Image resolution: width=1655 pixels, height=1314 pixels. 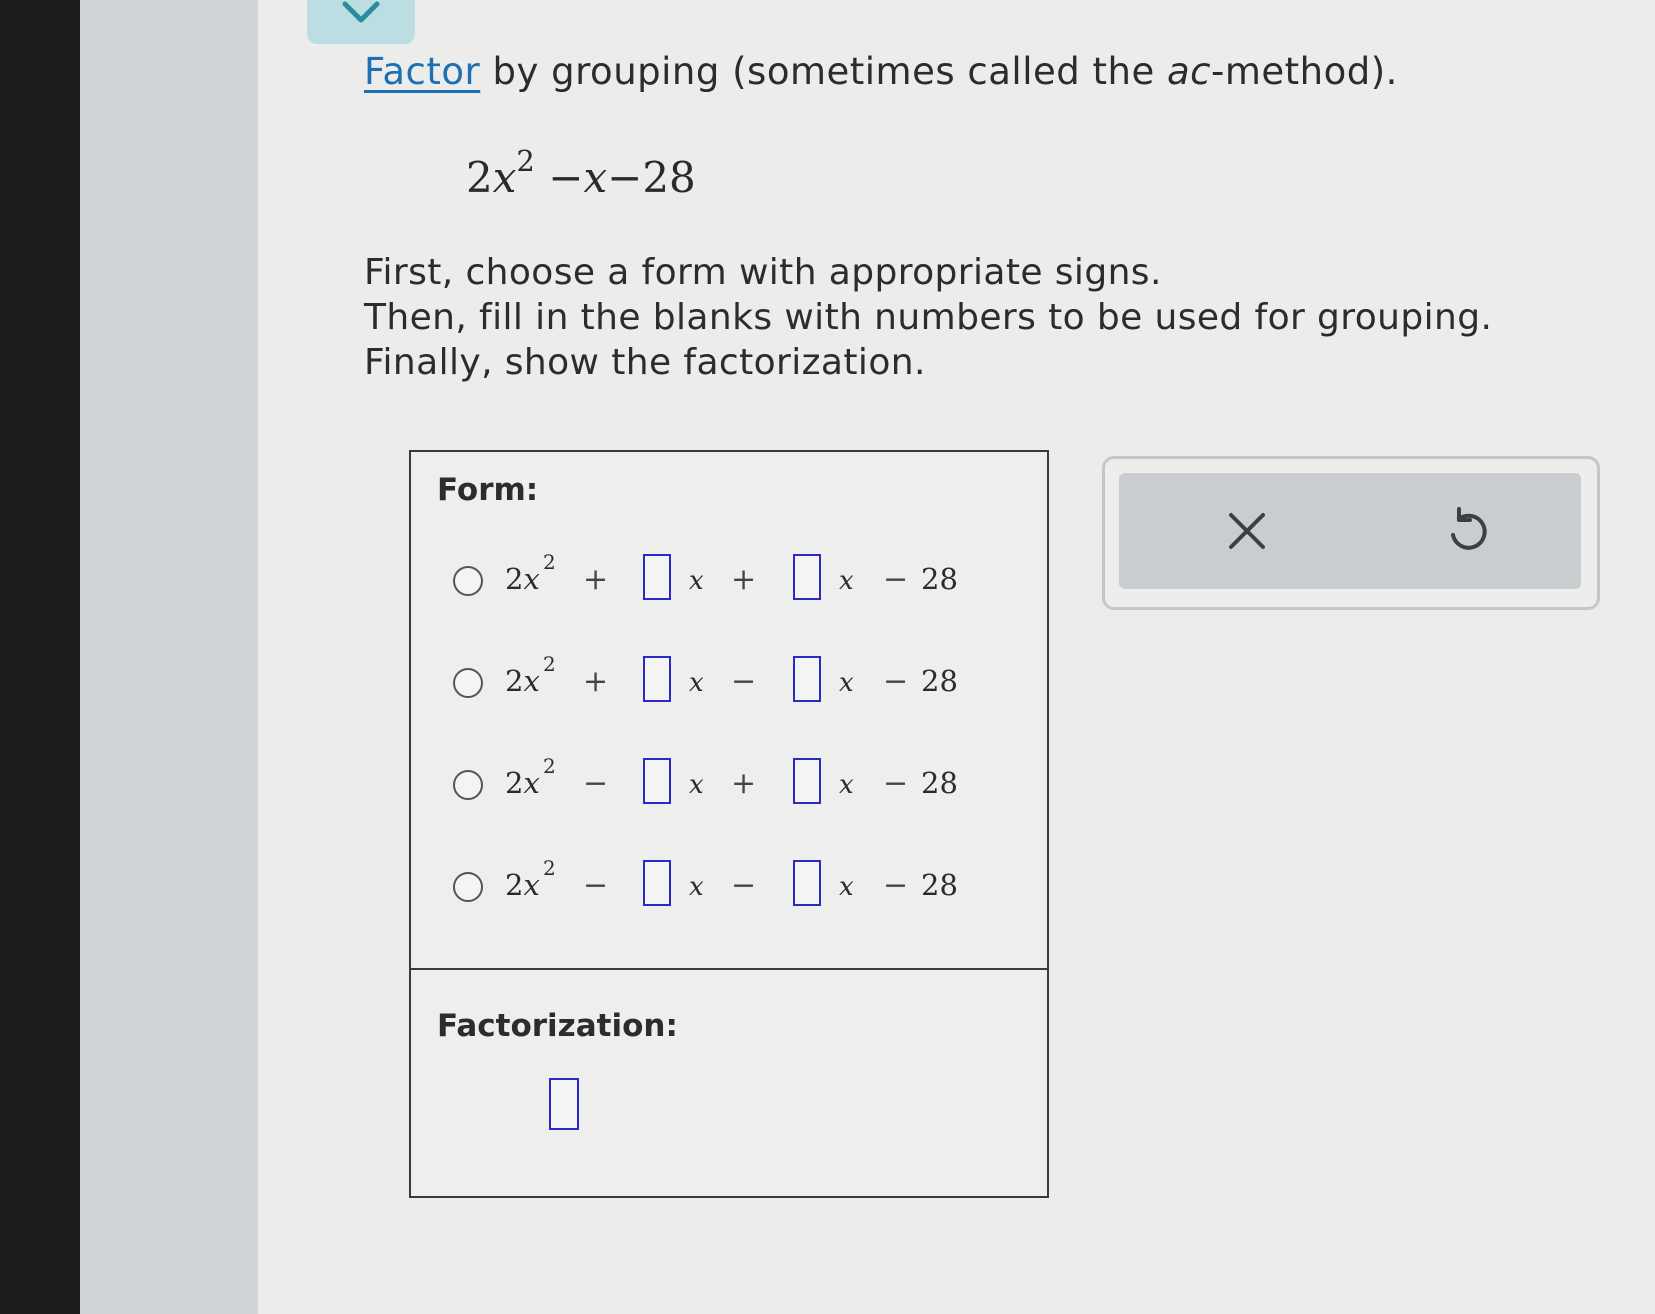 I want to click on clear-button, so click(x=1247, y=531).